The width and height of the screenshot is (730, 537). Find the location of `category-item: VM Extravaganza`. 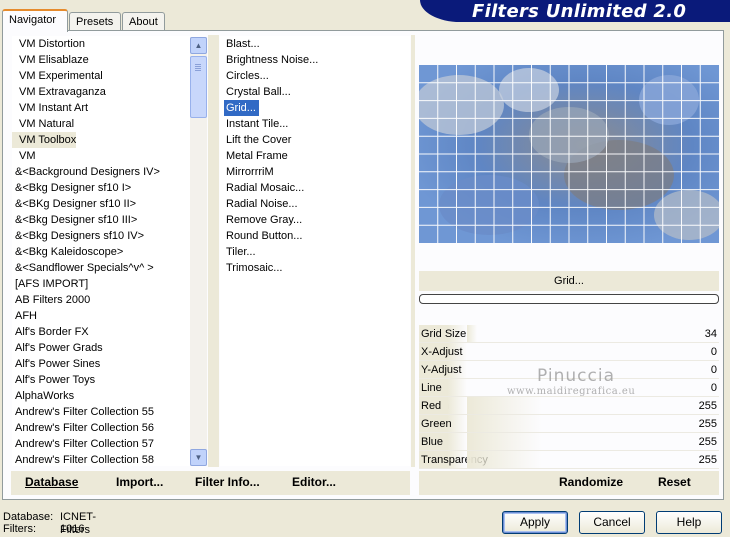

category-item: VM Extravaganza is located at coordinates (59, 92).